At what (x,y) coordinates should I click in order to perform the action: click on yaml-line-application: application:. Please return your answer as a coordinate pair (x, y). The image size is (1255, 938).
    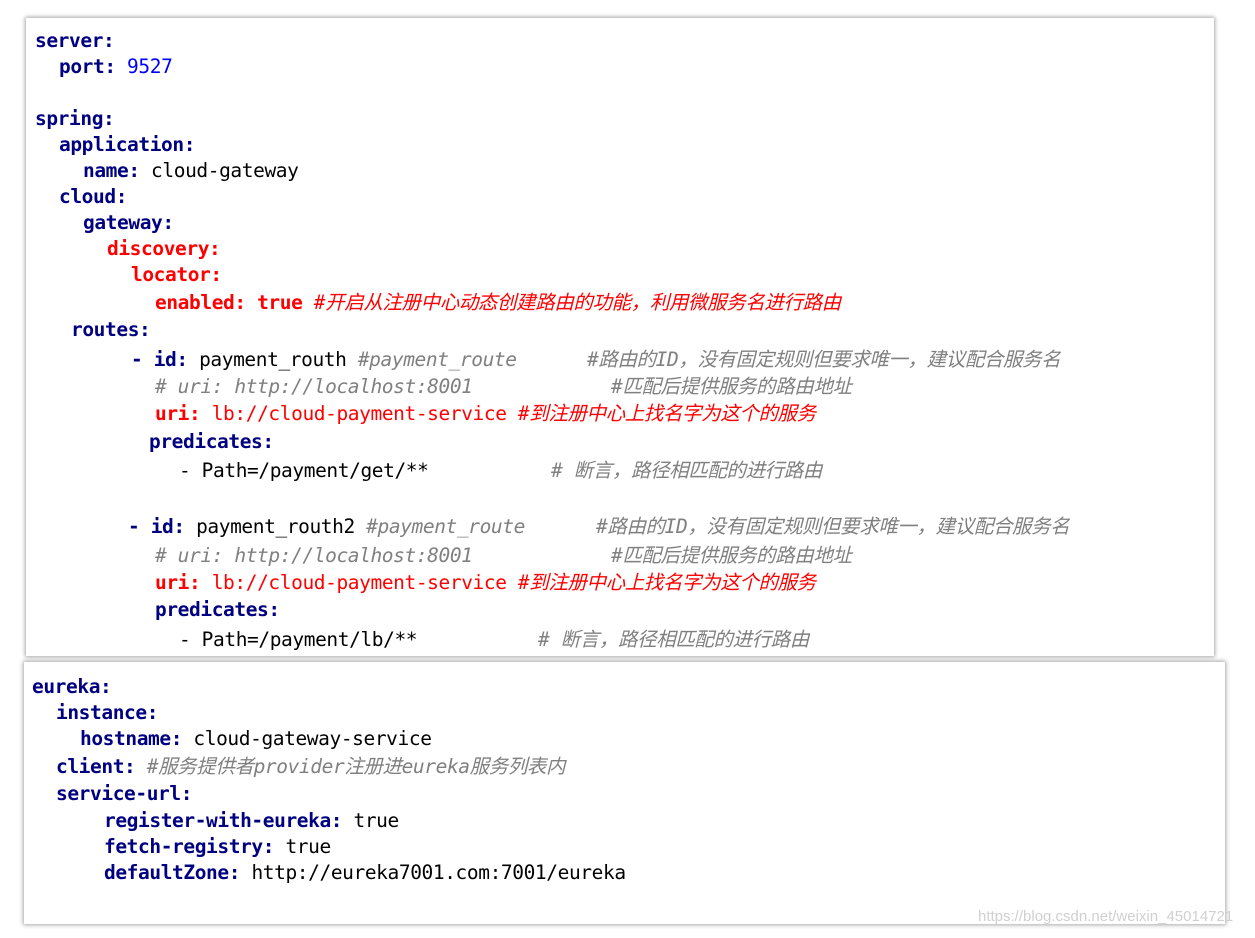
    Looking at the image, I should click on (127, 145).